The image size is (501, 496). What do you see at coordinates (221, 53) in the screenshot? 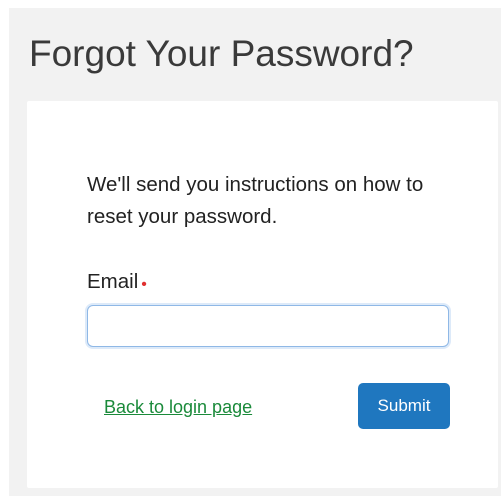
I see `page-title: Forgot Your Password?` at bounding box center [221, 53].